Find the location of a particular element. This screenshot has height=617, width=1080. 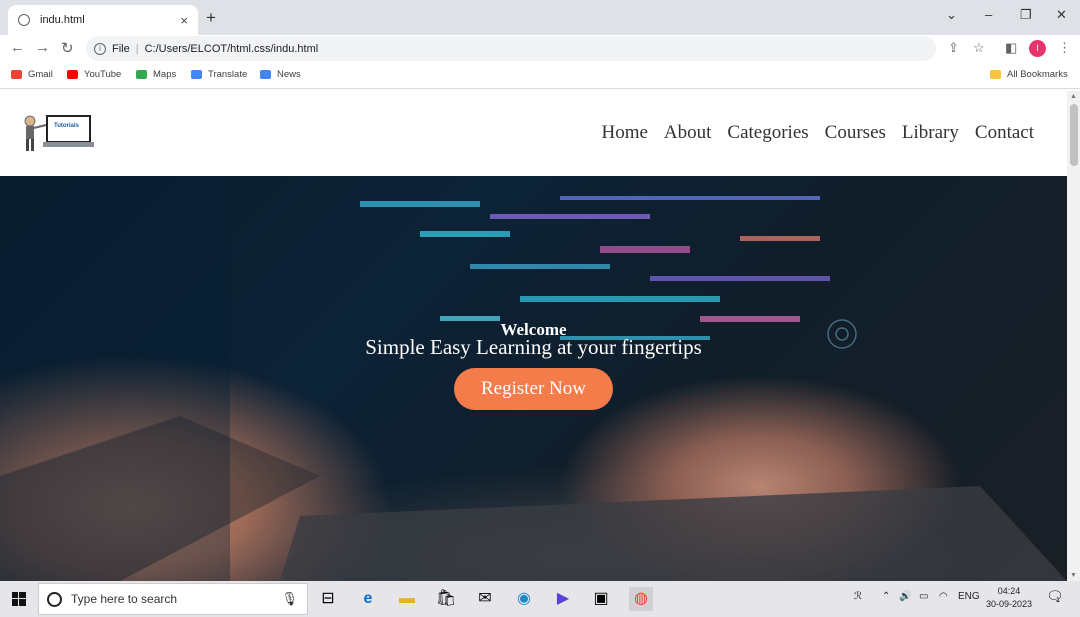

info-icon: i is located at coordinates (100, 48).